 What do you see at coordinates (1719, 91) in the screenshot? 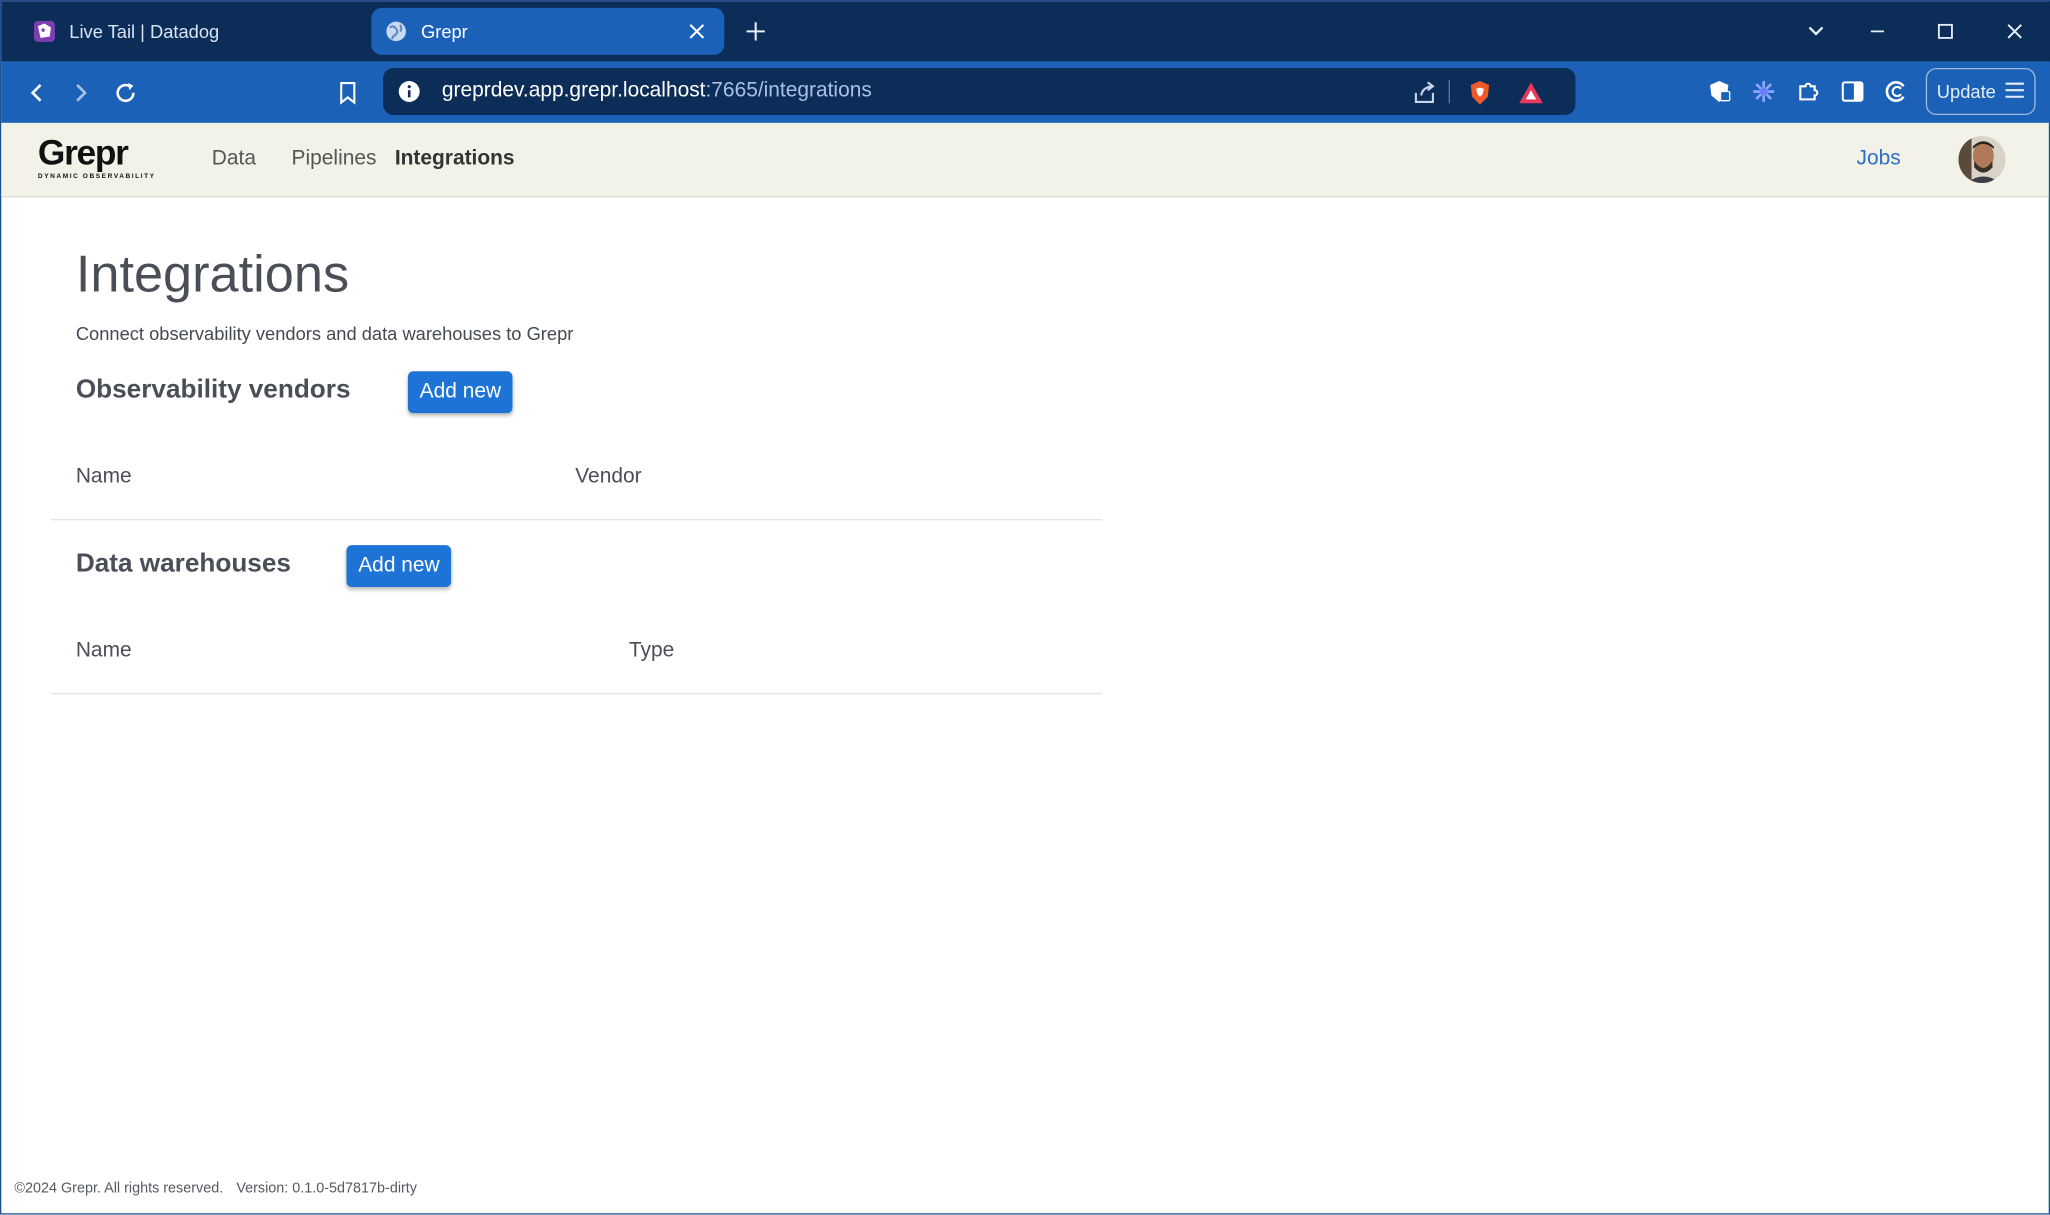
I see `vpn-shield-icon` at bounding box center [1719, 91].